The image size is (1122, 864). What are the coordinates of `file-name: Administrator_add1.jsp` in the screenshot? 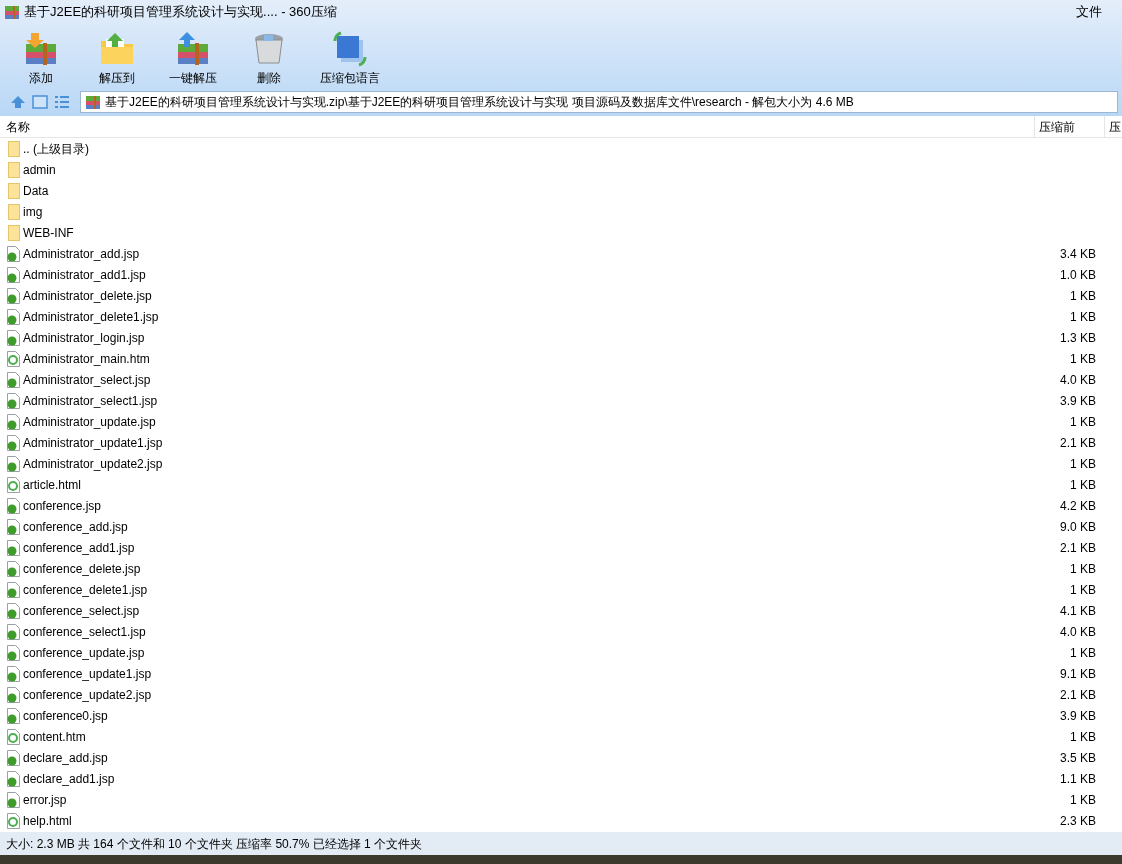 It's located at (85, 275).